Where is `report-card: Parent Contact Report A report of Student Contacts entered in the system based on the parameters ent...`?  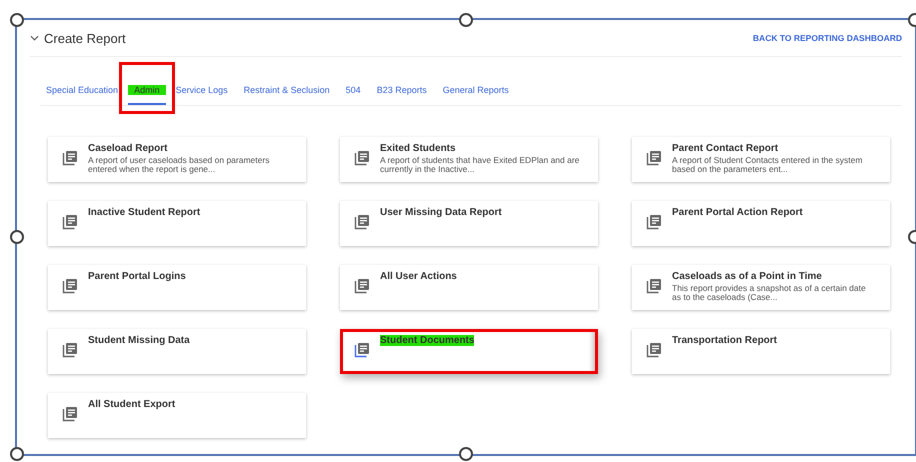 report-card: Parent Contact Report A report of Student Contacts entered in the system based on the parameters ent... is located at coordinates (761, 159).